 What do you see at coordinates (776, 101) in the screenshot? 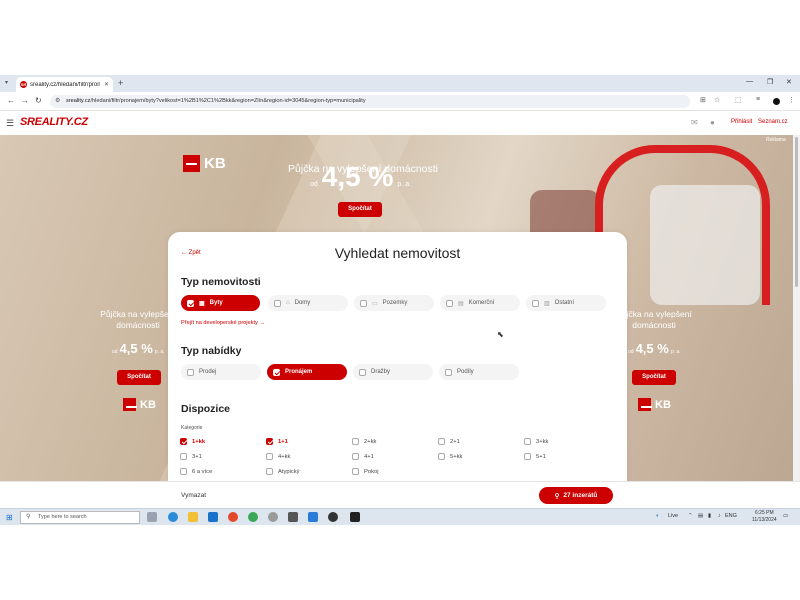
I see `profile-avatar` at bounding box center [776, 101].